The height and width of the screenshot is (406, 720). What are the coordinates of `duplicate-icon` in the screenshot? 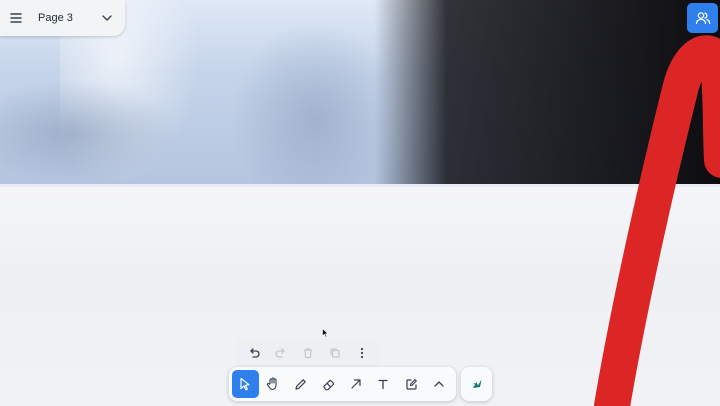 It's located at (335, 353).